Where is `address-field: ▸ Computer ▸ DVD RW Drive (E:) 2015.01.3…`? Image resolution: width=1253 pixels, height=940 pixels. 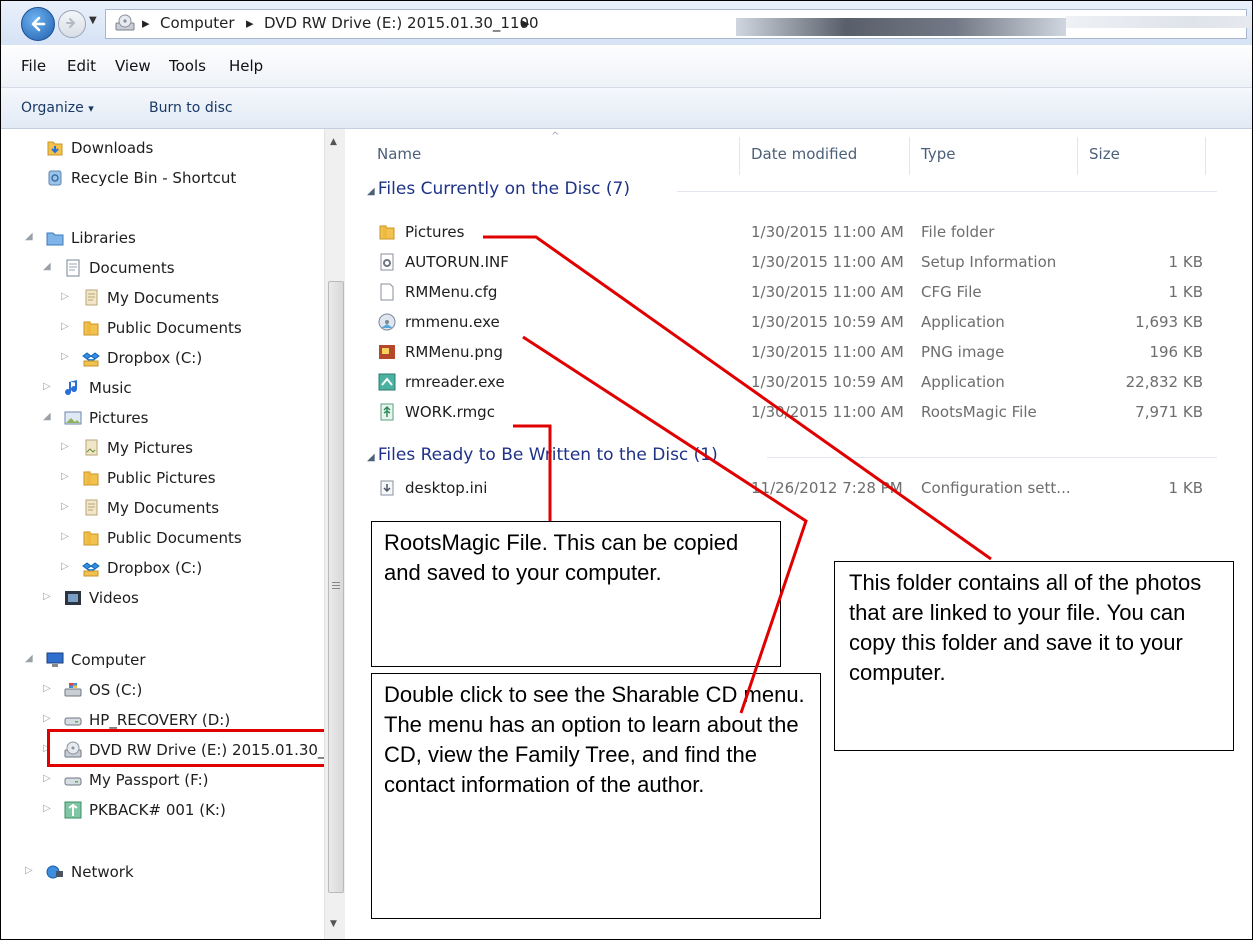 address-field: ▸ Computer ▸ DVD RW Drive (E:) 2015.01.3… is located at coordinates (678, 24).